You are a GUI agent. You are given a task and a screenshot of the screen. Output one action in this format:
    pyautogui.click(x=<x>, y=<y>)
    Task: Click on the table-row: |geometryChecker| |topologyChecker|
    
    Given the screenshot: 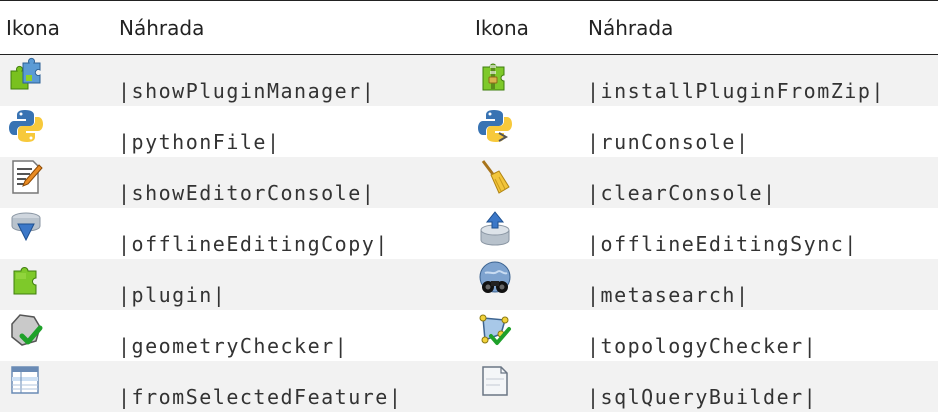 What is the action you would take?
    pyautogui.click(x=469, y=335)
    